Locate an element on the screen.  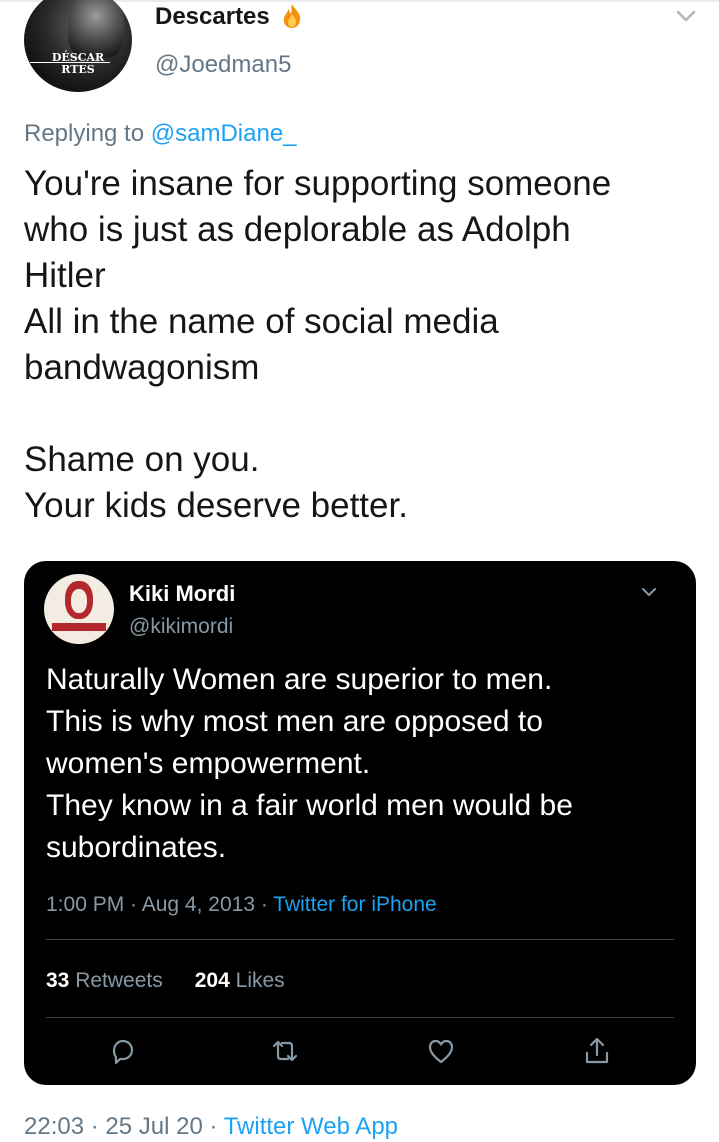
replying-to: Replying to @samDiane_ is located at coordinates (160, 134).